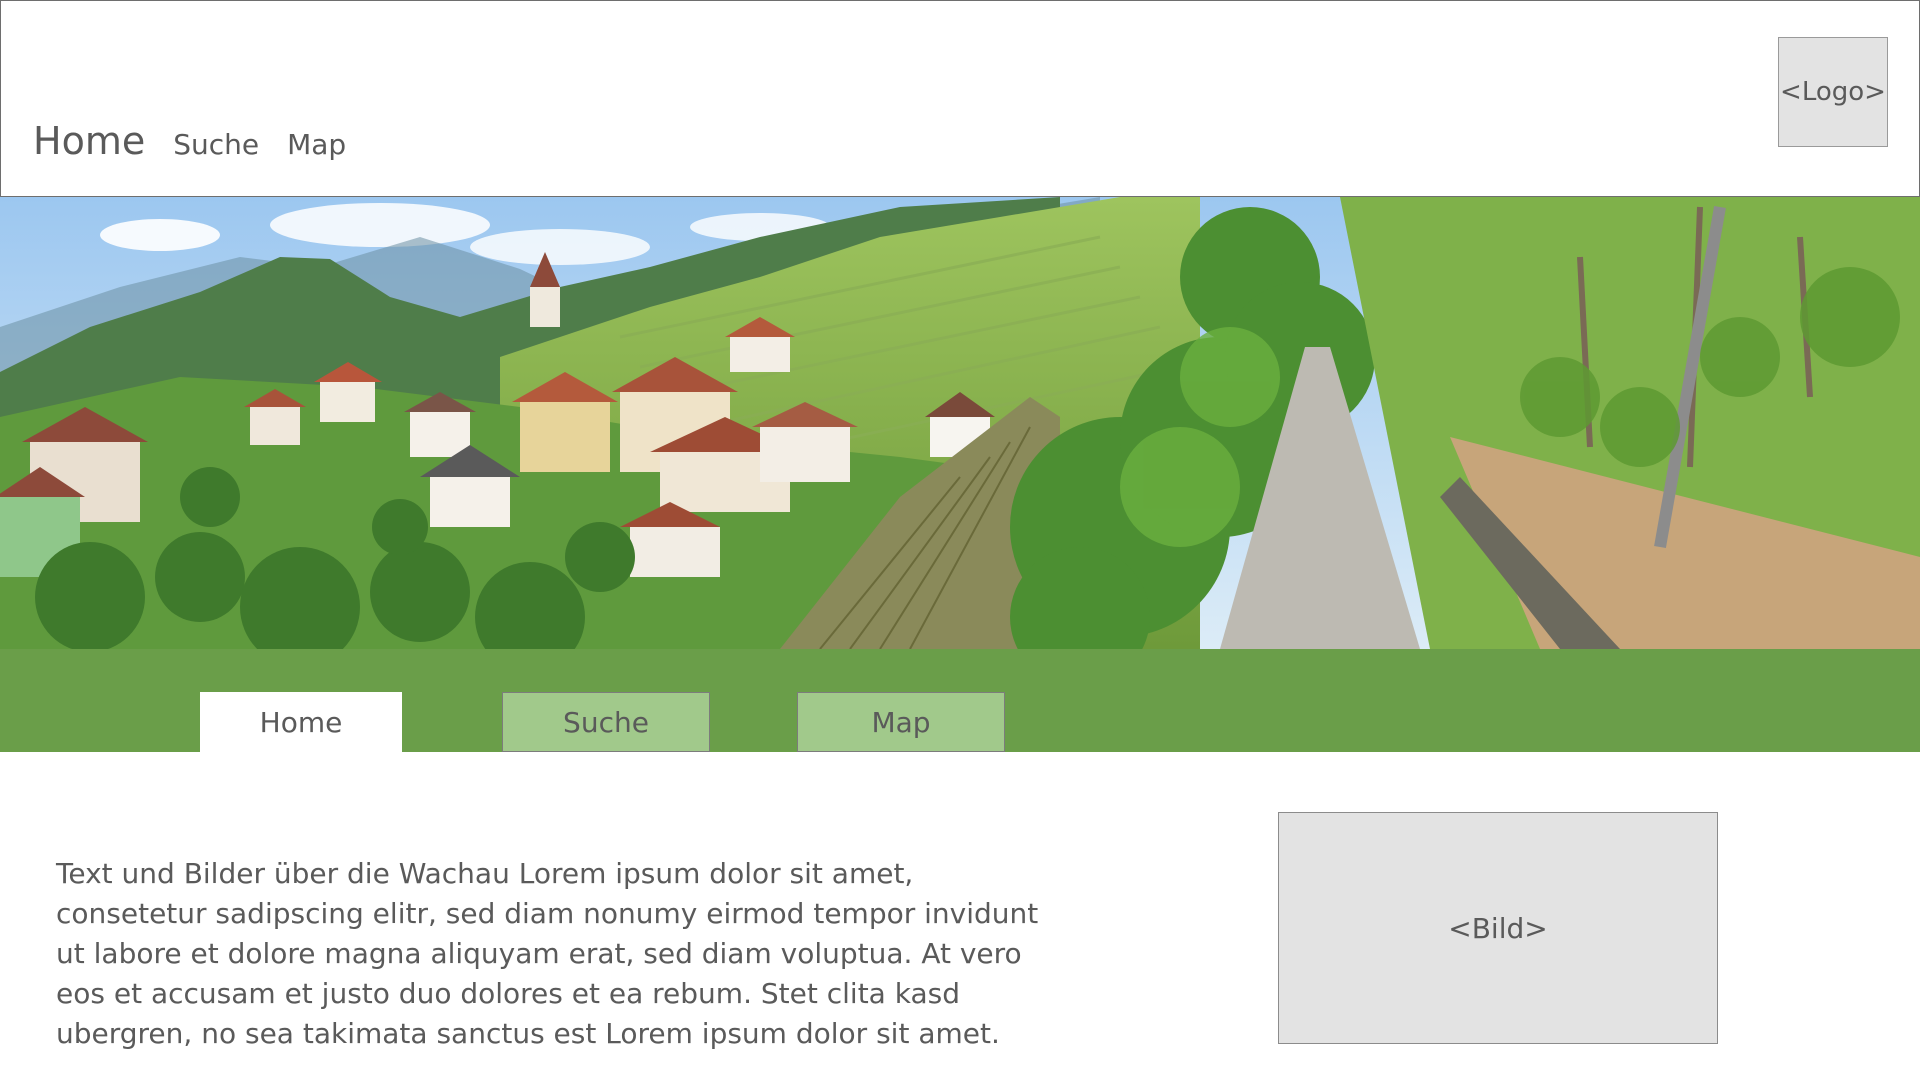  Describe the element at coordinates (89, 141) in the screenshot. I see `top-nav-home-link: Home` at that location.